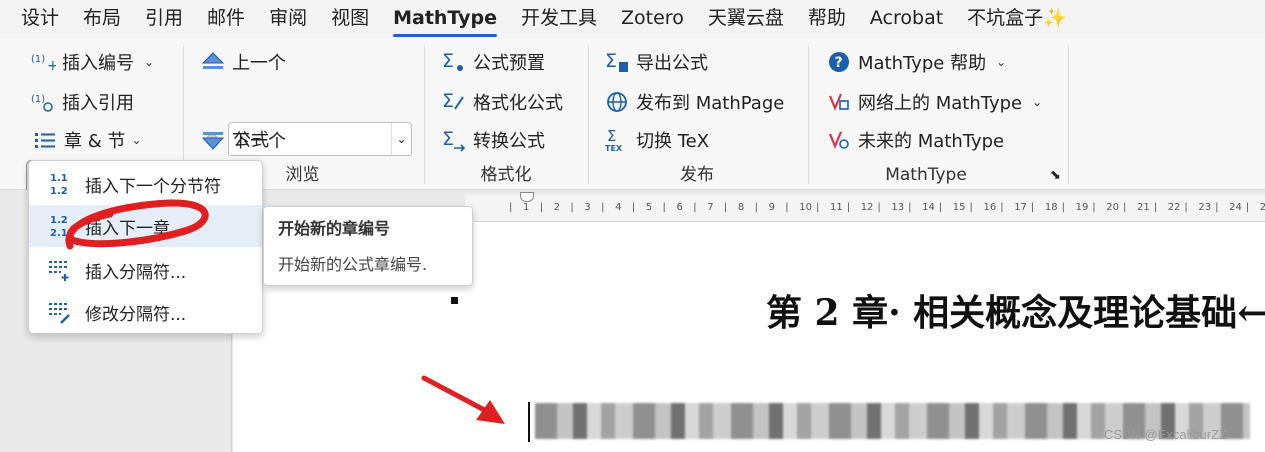  I want to click on dialog-launcher-icon: ⬊, so click(1055, 175).